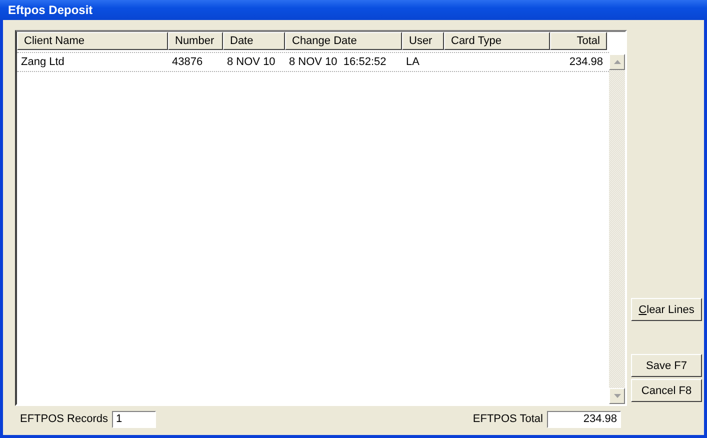  What do you see at coordinates (195, 41) in the screenshot?
I see `column-header: Number` at bounding box center [195, 41].